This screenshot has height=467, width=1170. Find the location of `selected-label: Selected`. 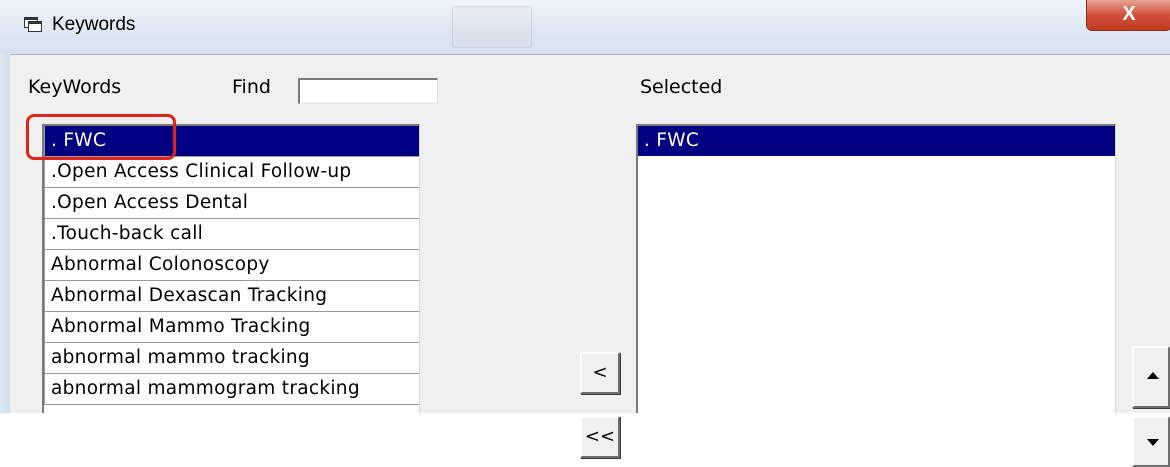

selected-label: Selected is located at coordinates (681, 87).